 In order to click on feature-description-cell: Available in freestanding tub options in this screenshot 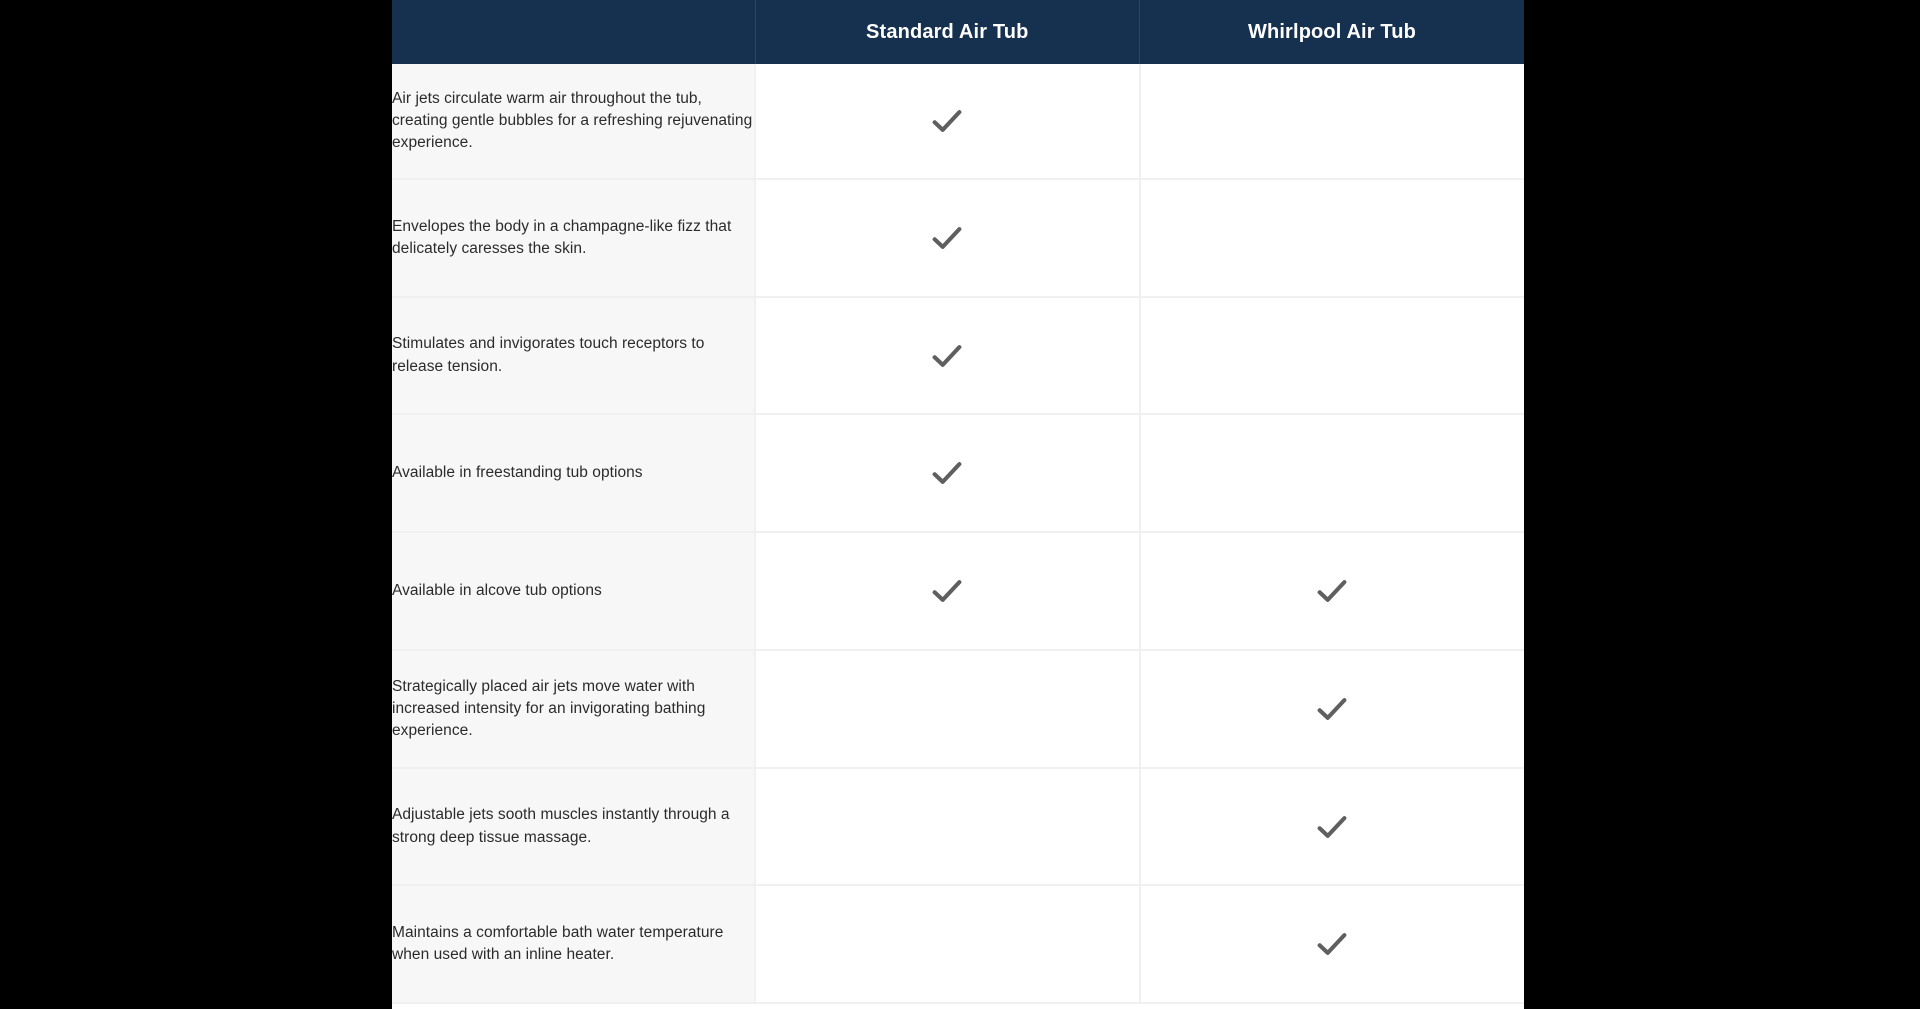, I will do `click(574, 473)`.